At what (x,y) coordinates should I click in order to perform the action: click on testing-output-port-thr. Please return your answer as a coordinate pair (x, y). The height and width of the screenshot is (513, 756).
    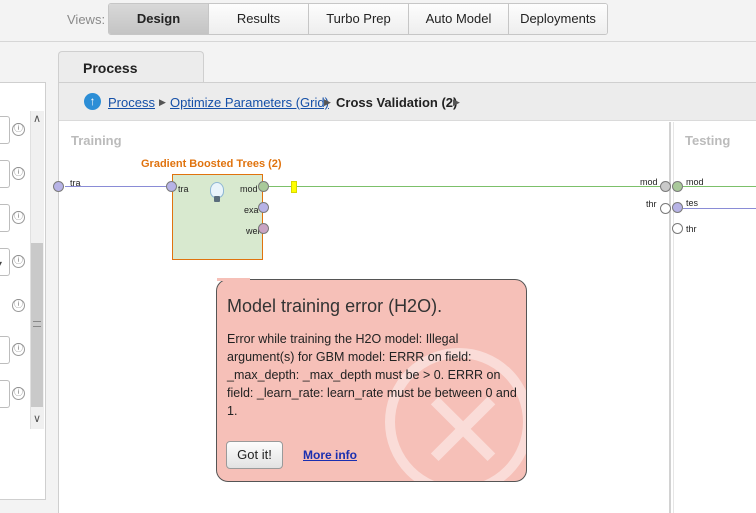
    Looking at the image, I should click on (665, 208).